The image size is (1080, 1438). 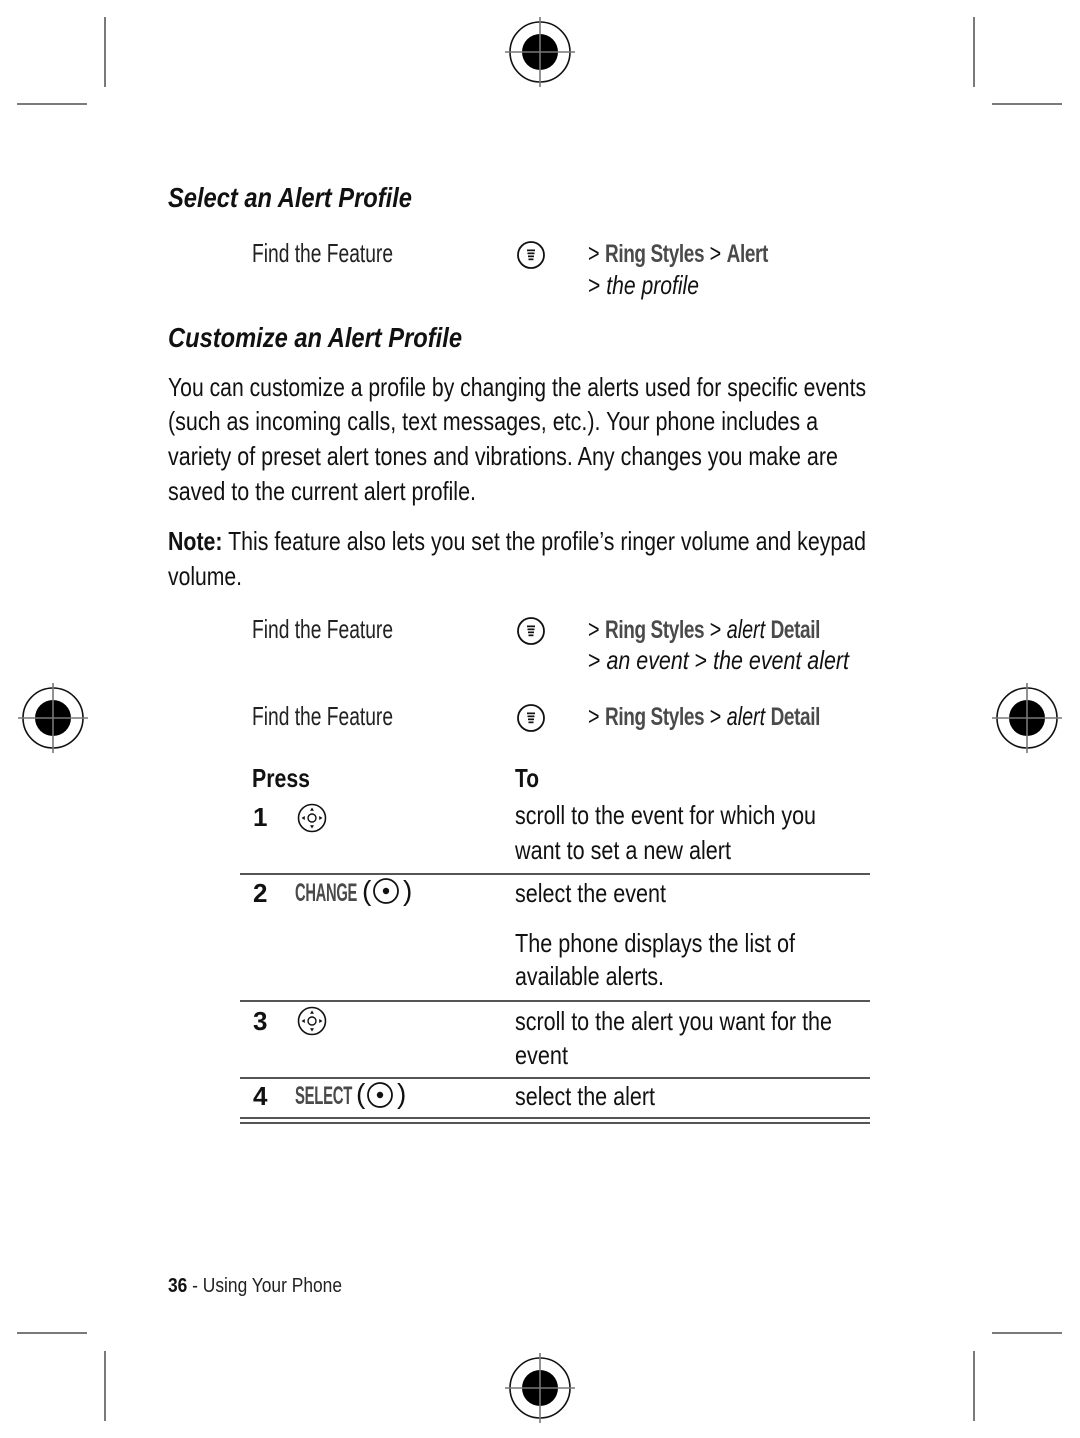 What do you see at coordinates (655, 943) in the screenshot?
I see `step-result-line: The phone displays the list of` at bounding box center [655, 943].